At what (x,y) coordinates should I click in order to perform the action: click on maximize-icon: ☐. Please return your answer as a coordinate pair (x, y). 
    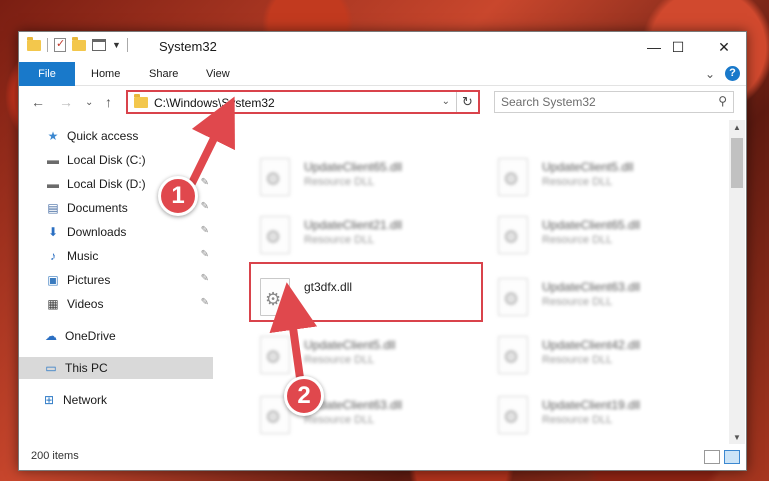
    Looking at the image, I should click on (678, 46).